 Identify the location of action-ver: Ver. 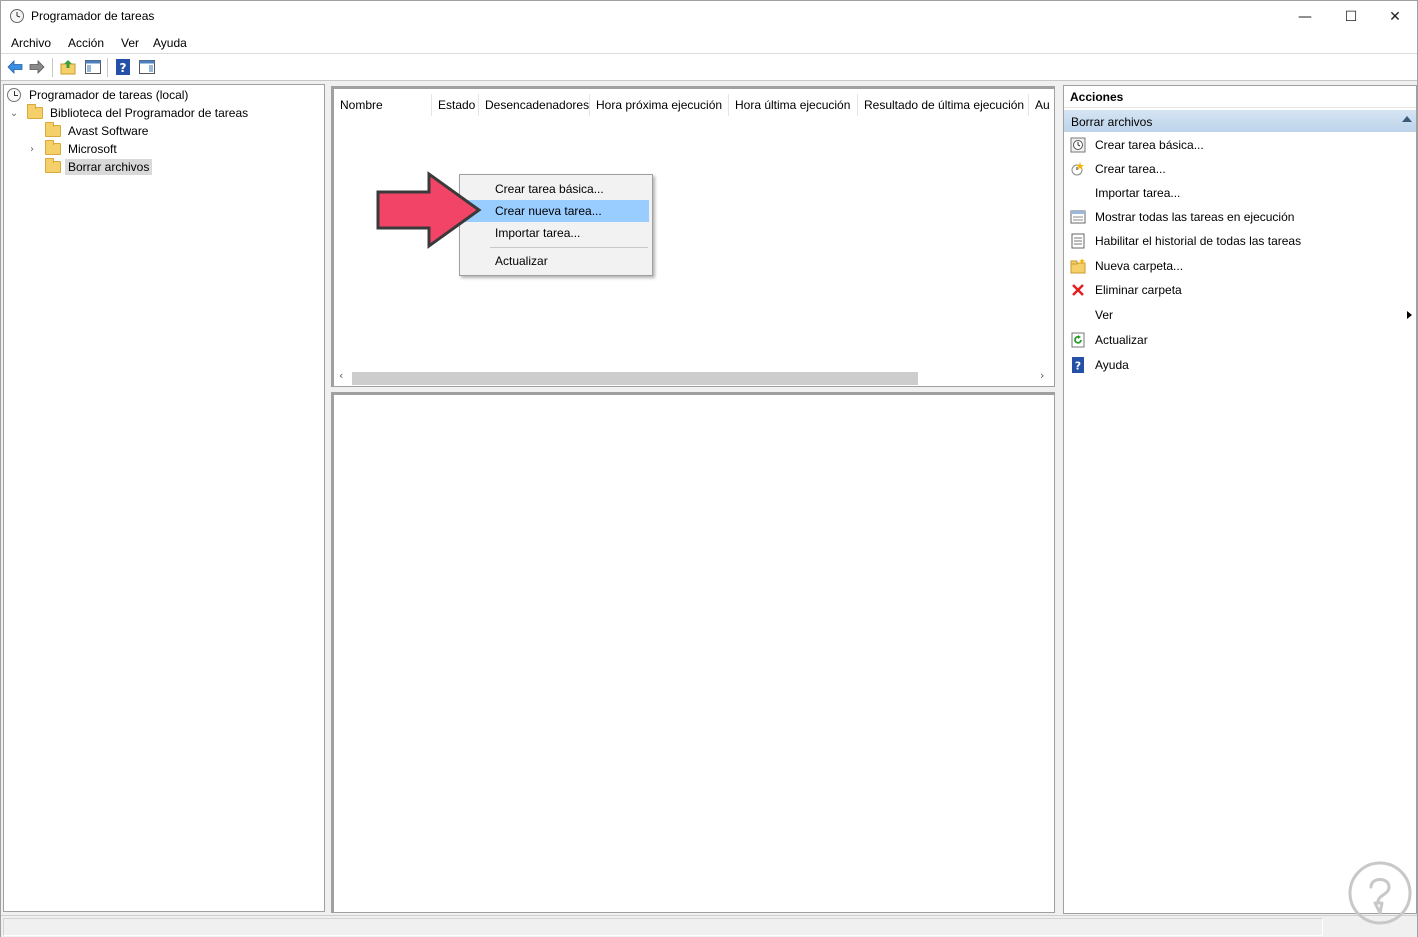
(1242, 315).